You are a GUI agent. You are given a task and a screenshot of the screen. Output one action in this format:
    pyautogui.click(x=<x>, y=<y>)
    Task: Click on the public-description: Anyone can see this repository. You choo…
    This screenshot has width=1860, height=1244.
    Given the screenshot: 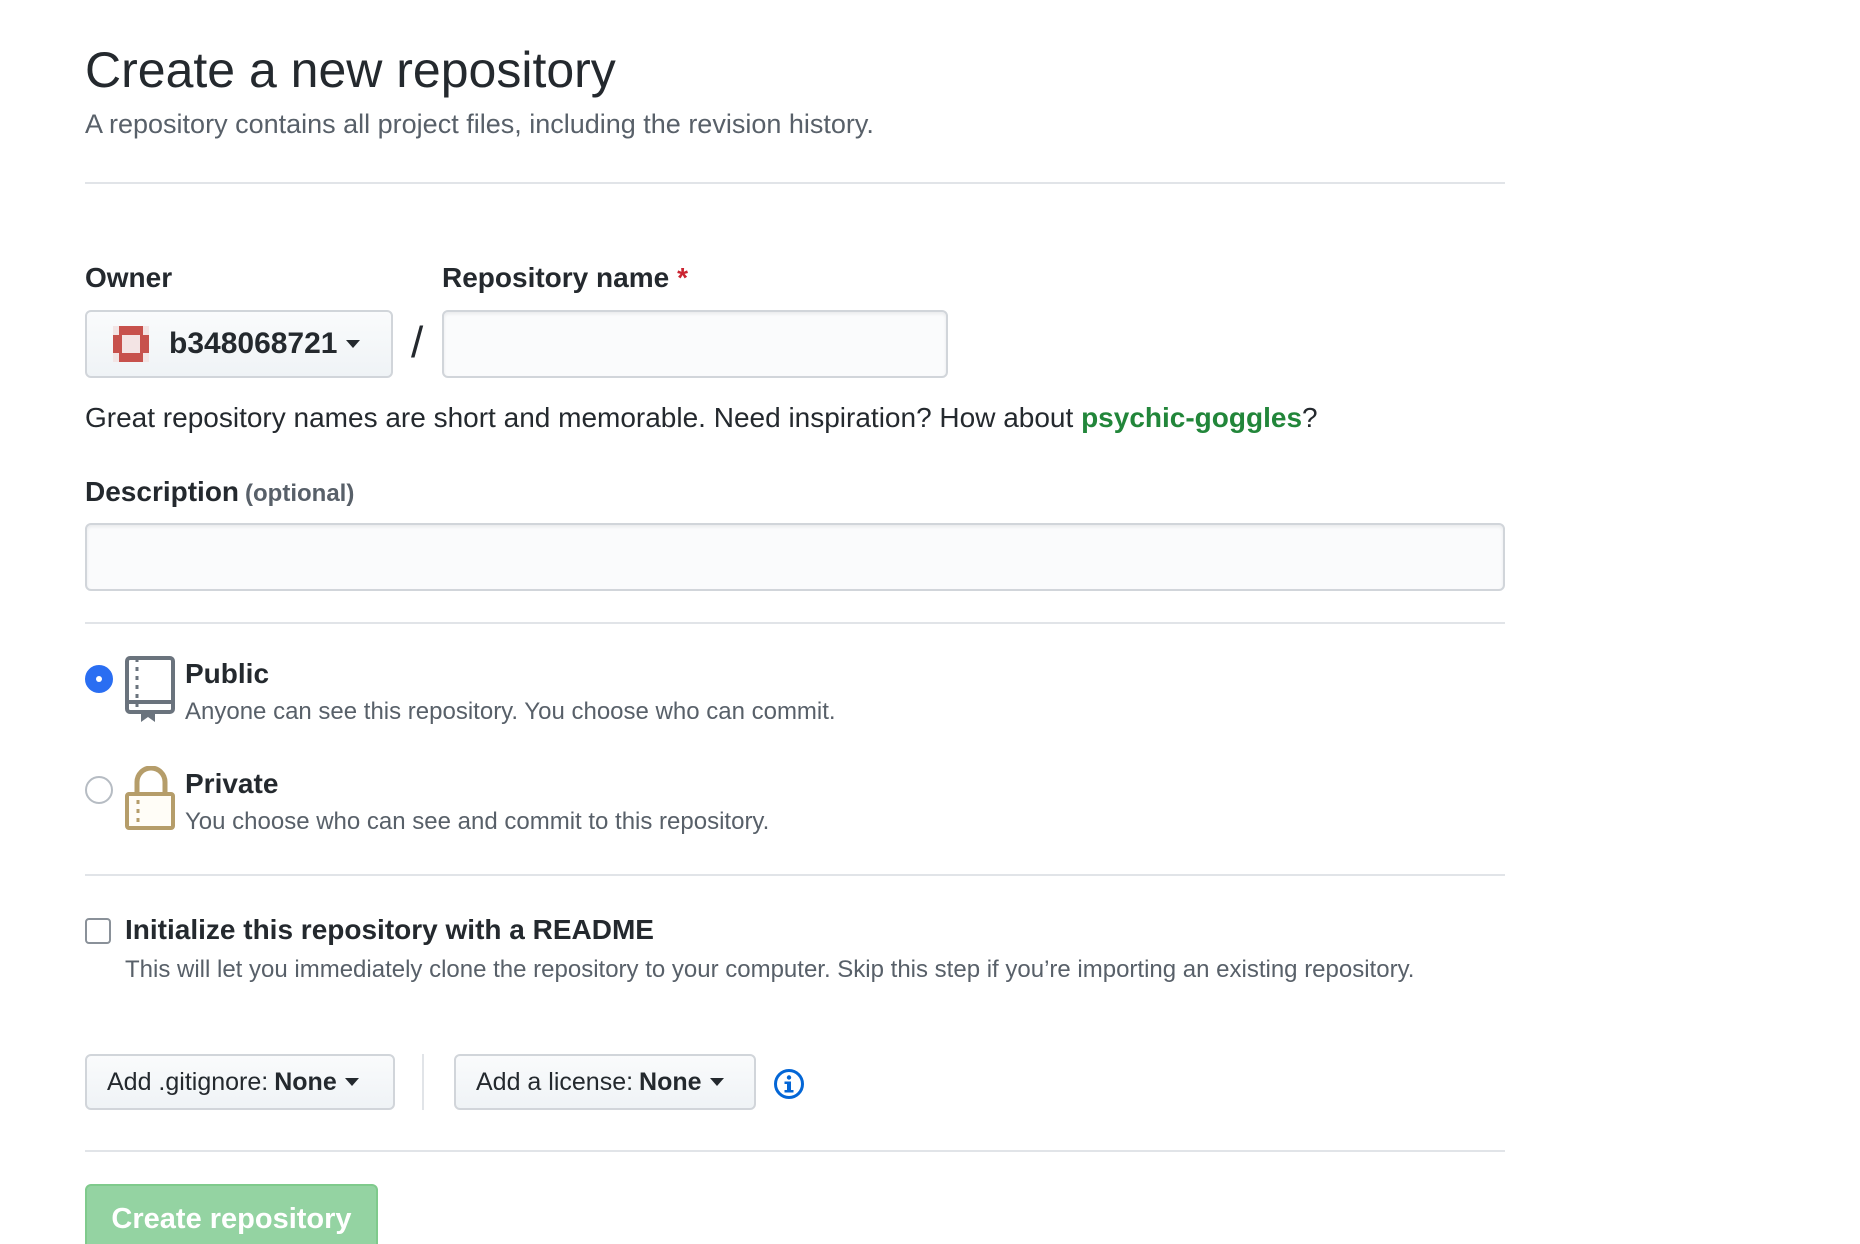 What is the action you would take?
    pyautogui.click(x=510, y=711)
    